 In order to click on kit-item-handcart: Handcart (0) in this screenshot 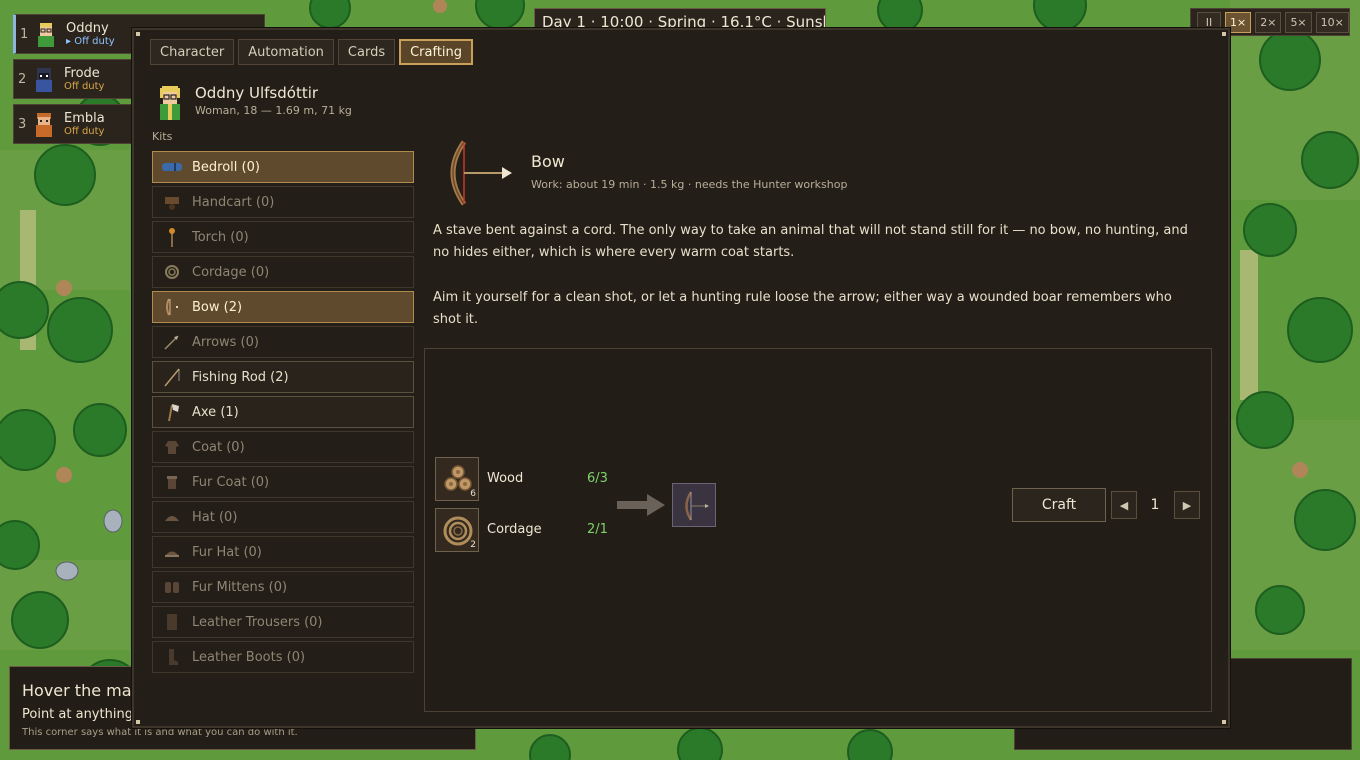, I will do `click(283, 202)`.